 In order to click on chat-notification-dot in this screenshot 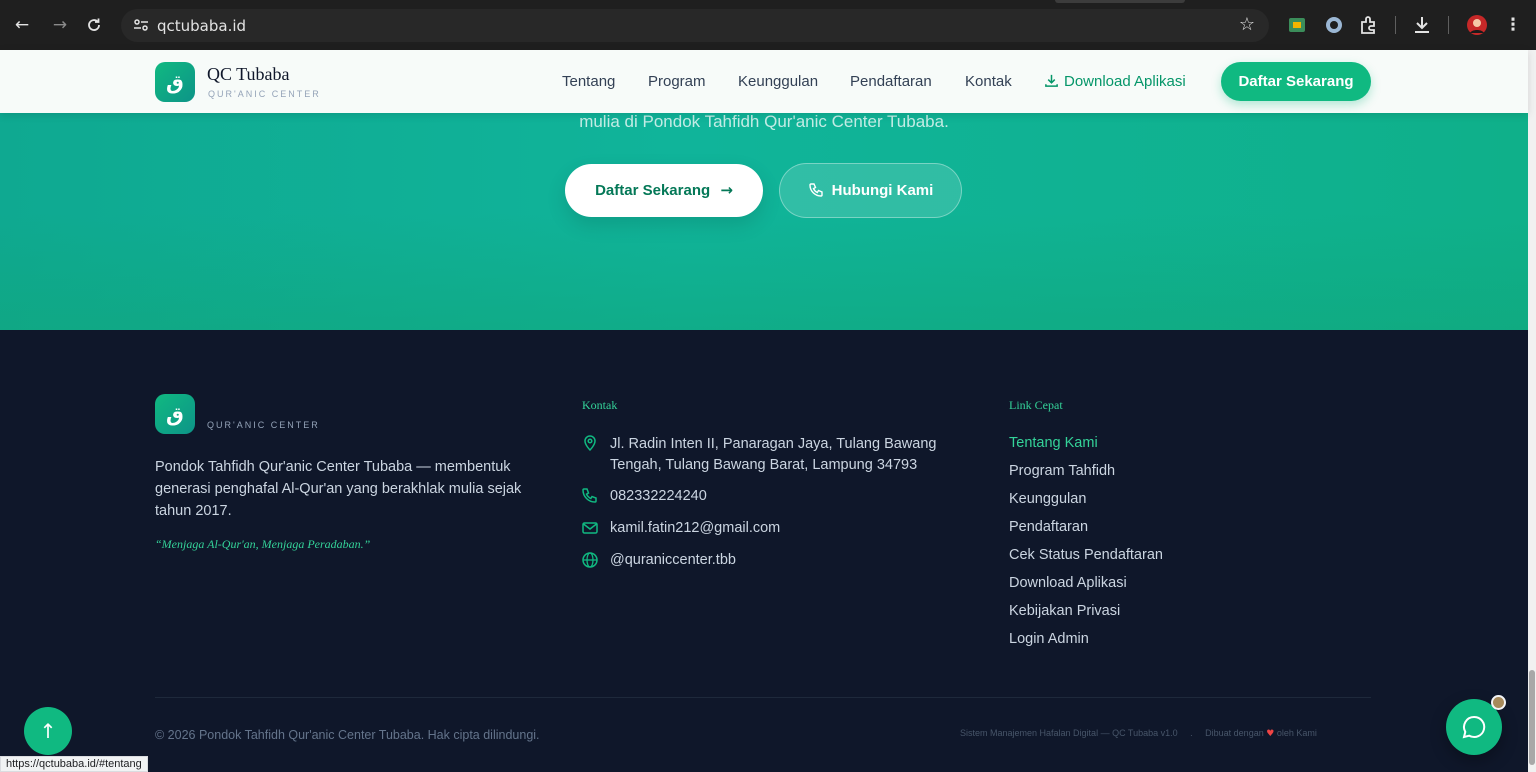, I will do `click(1498, 702)`.